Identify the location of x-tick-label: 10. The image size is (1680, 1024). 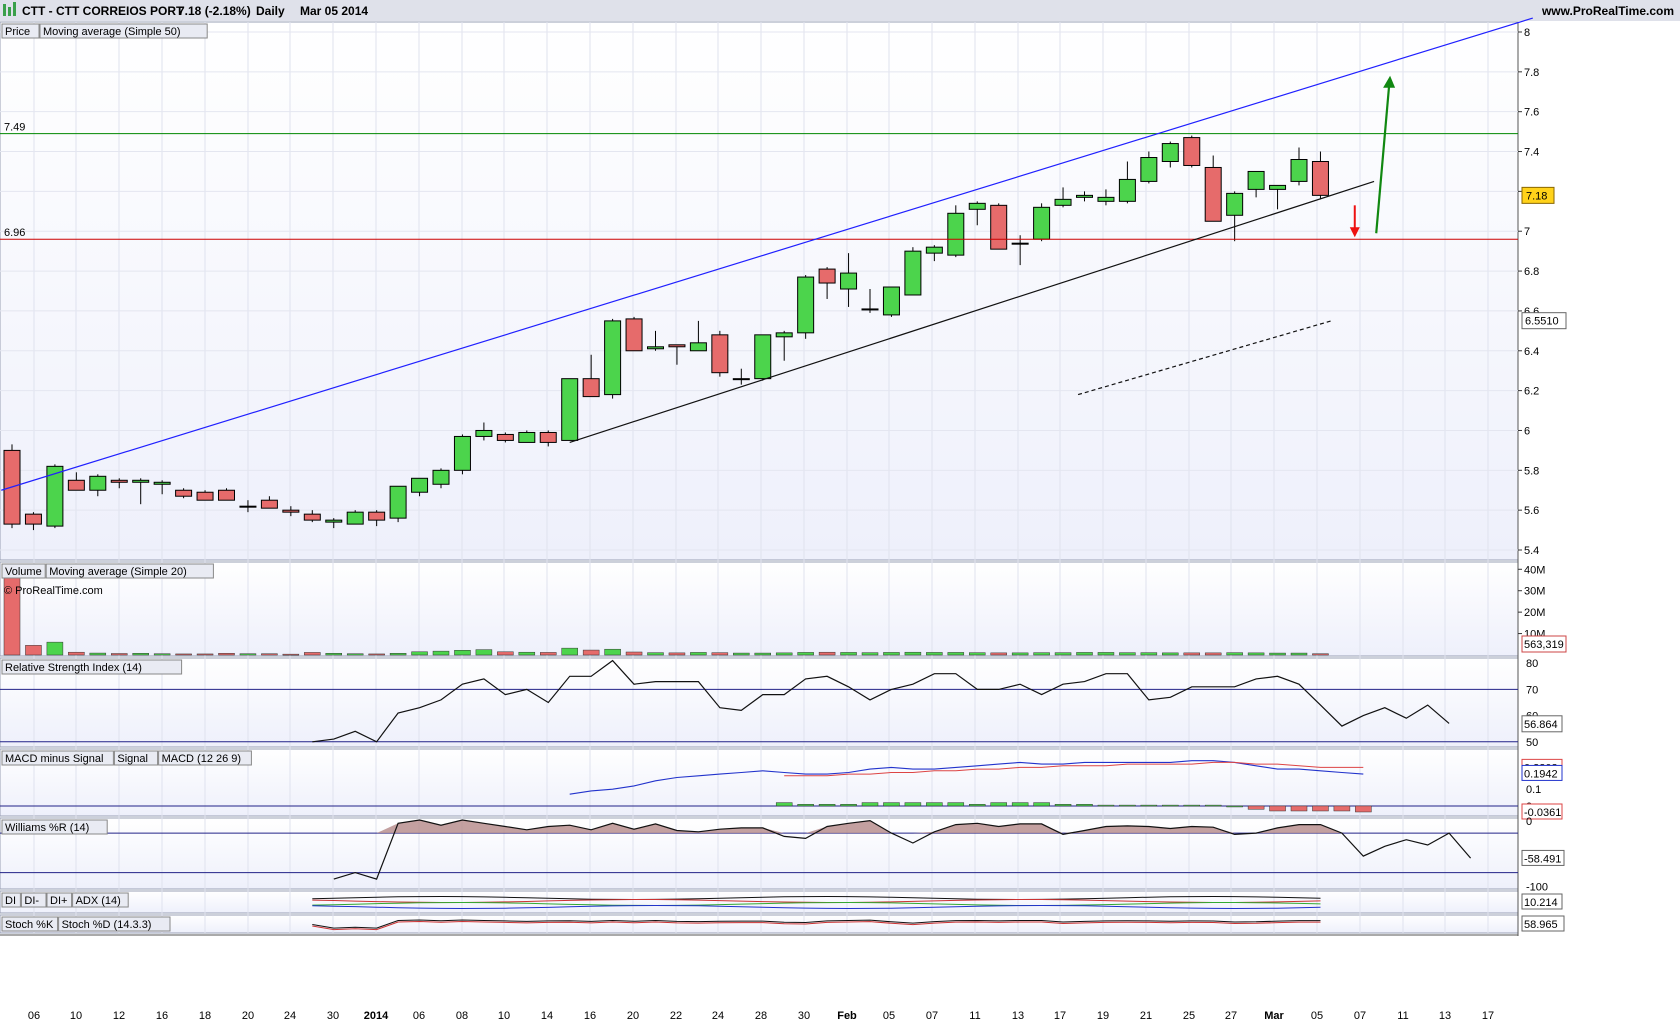
(504, 1016).